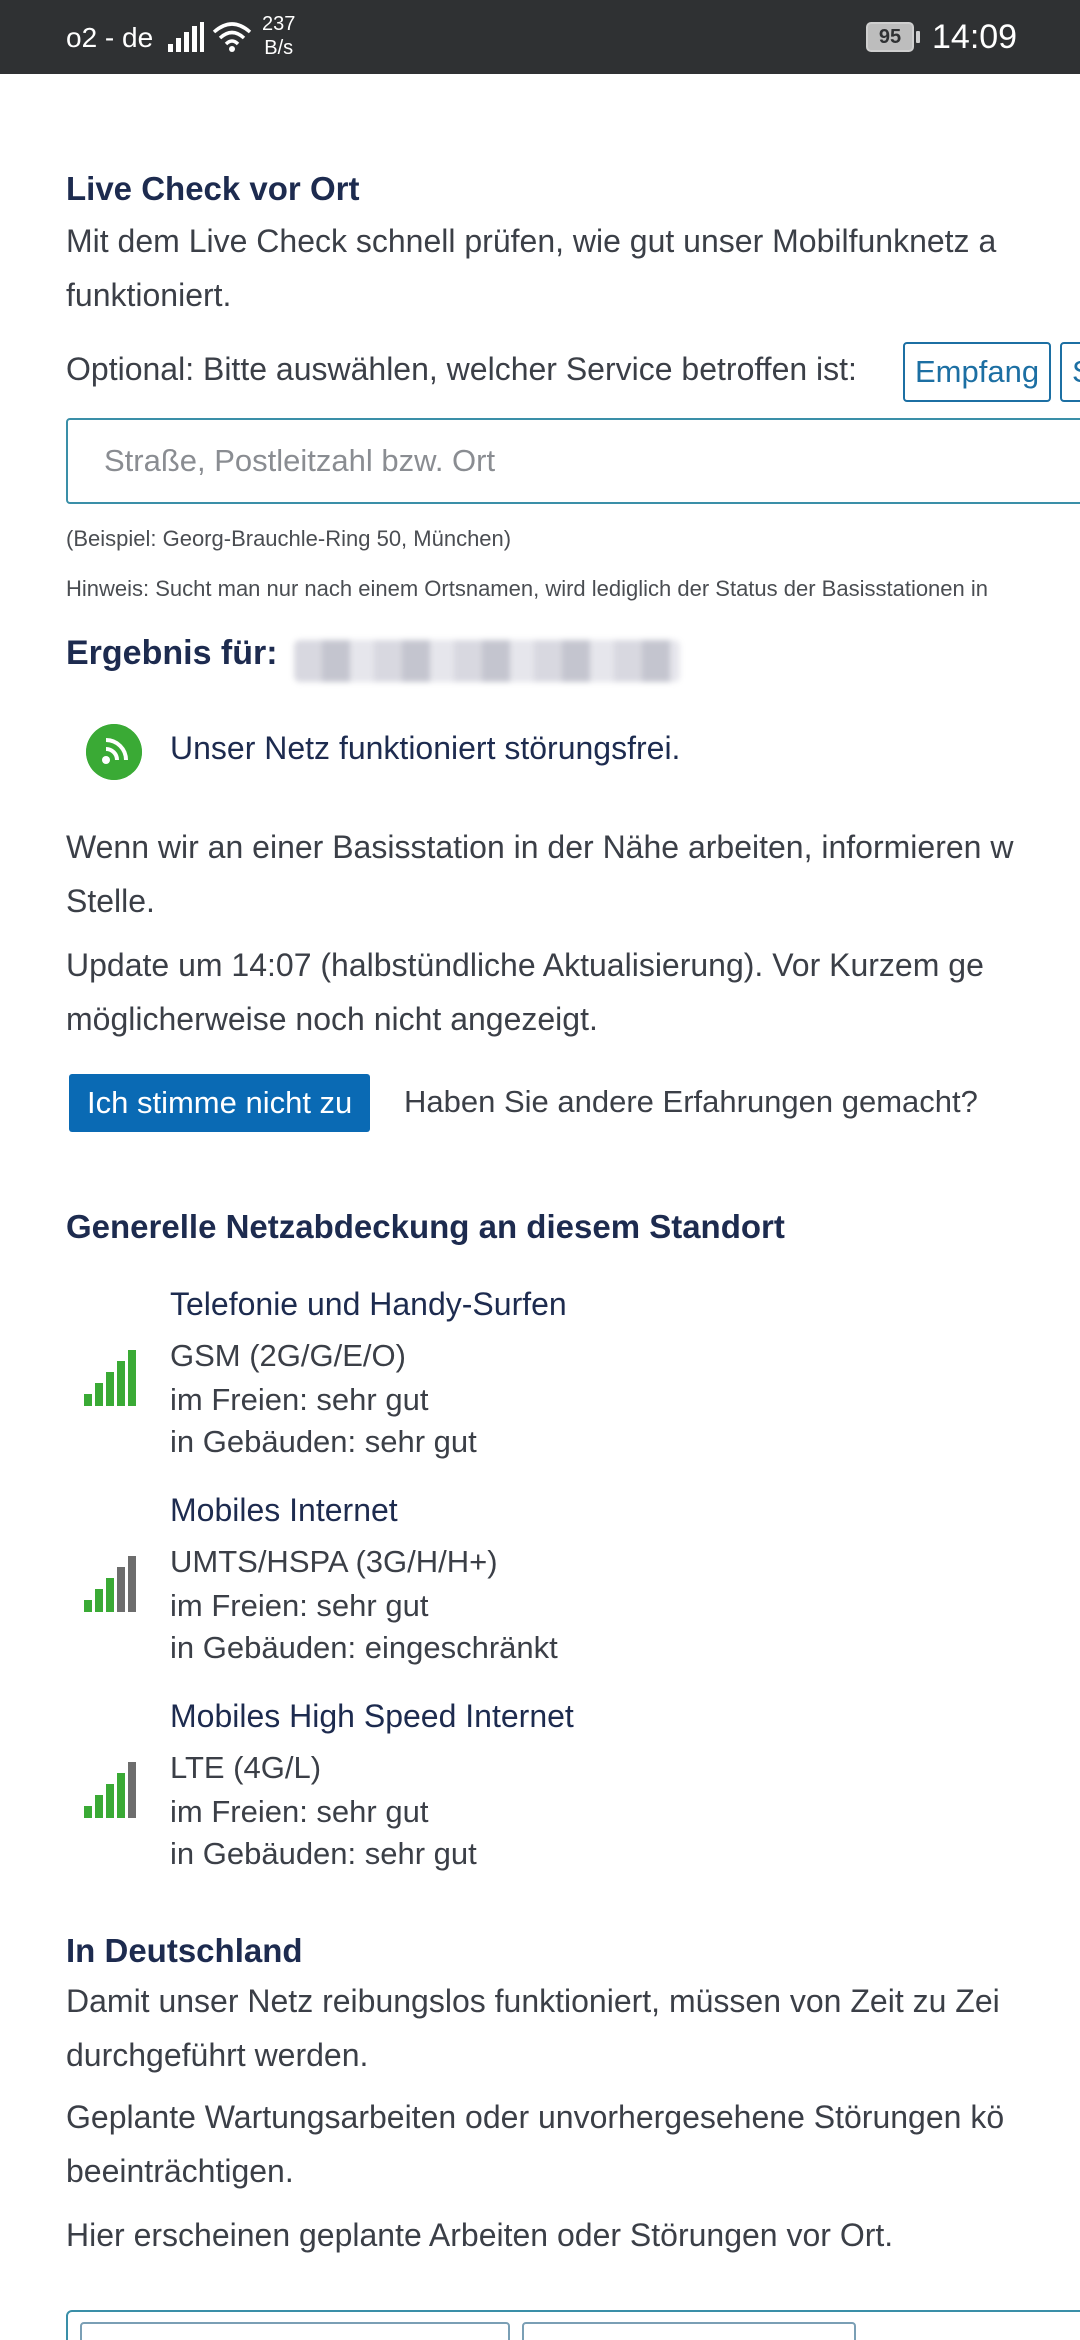 Image resolution: width=1080 pixels, height=2340 pixels. Describe the element at coordinates (425, 748) in the screenshot. I see `network-status-text: Unser Netz funktioniert störungsfrei.` at that location.